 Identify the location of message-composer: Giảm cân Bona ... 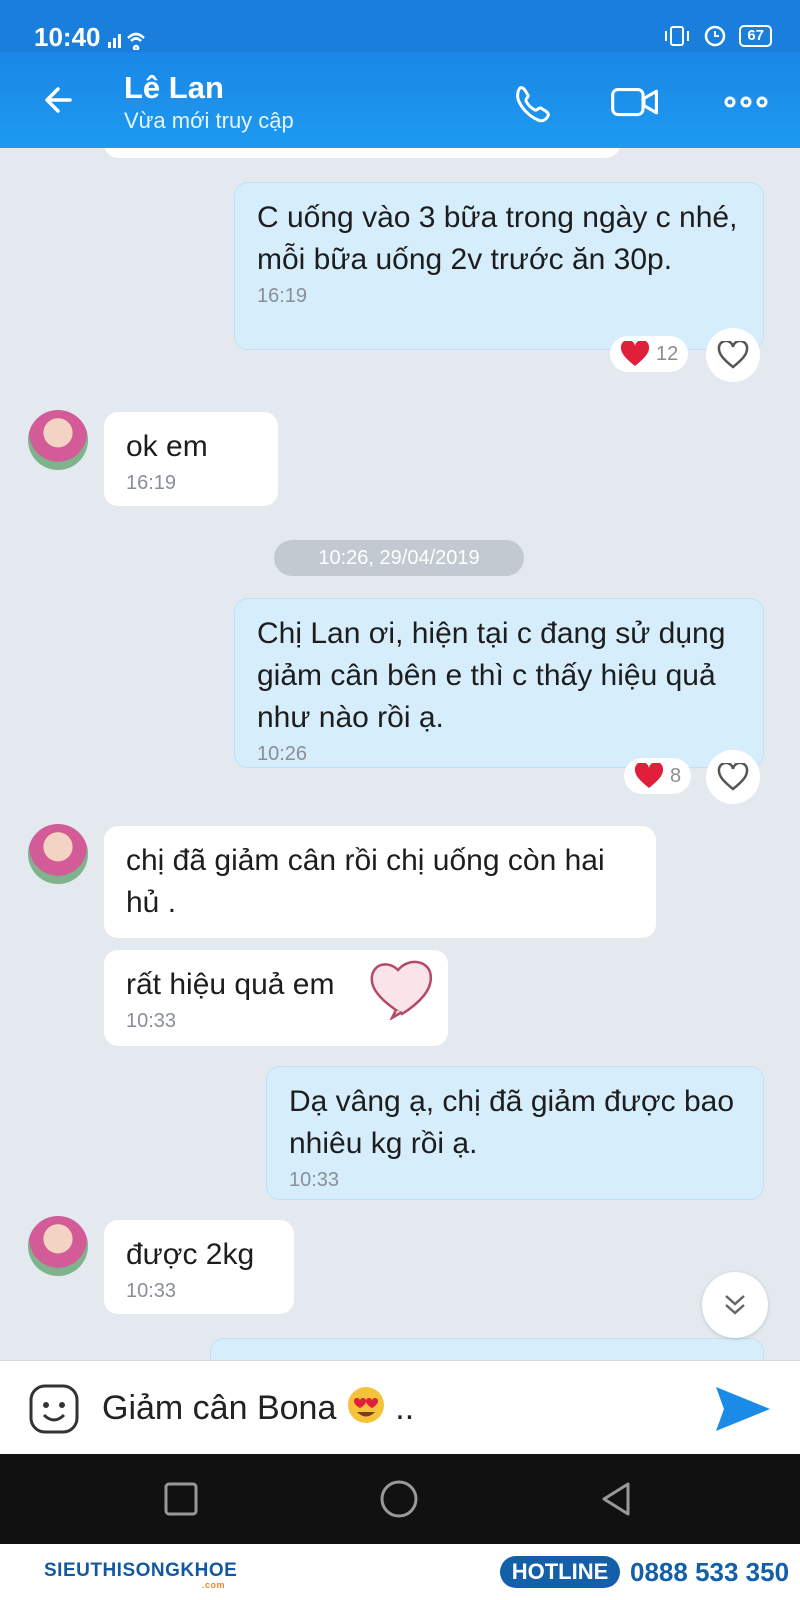
(400, 1407).